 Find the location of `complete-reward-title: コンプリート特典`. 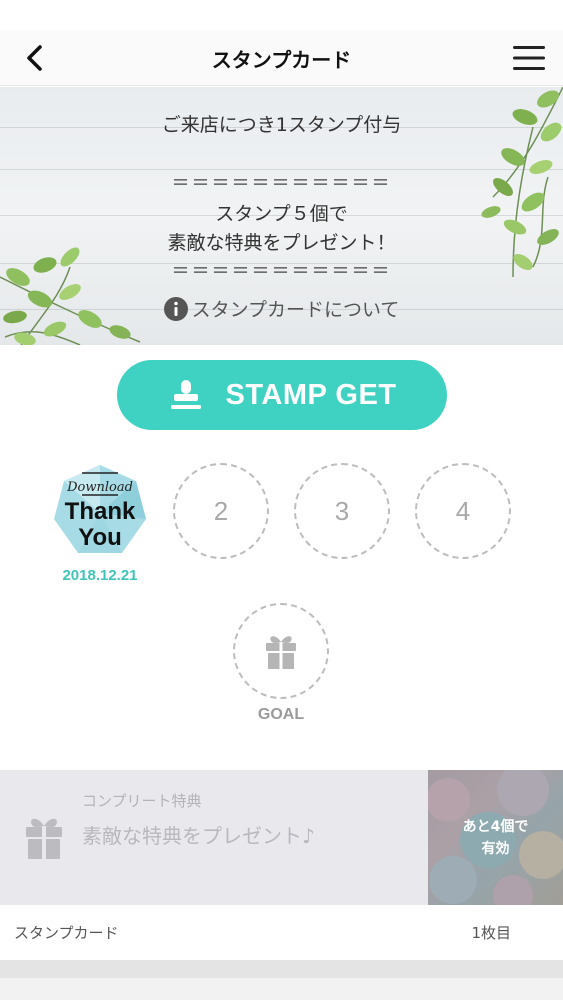

complete-reward-title: コンプリート特典 is located at coordinates (142, 801).